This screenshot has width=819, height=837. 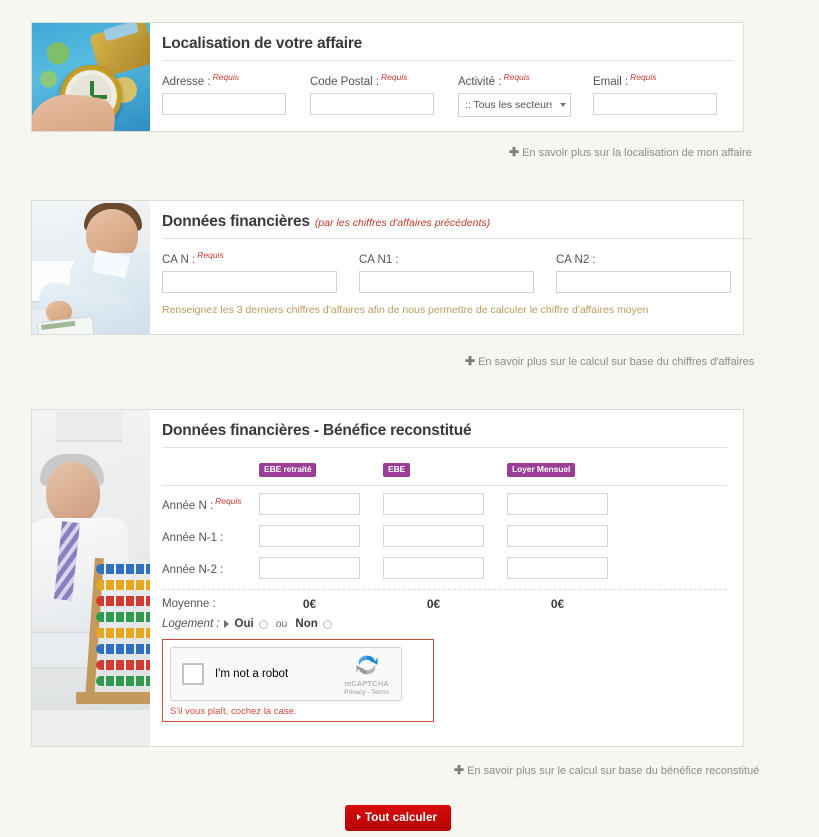 What do you see at coordinates (557, 604) in the screenshot?
I see `moyenne-value-loyer: 0€` at bounding box center [557, 604].